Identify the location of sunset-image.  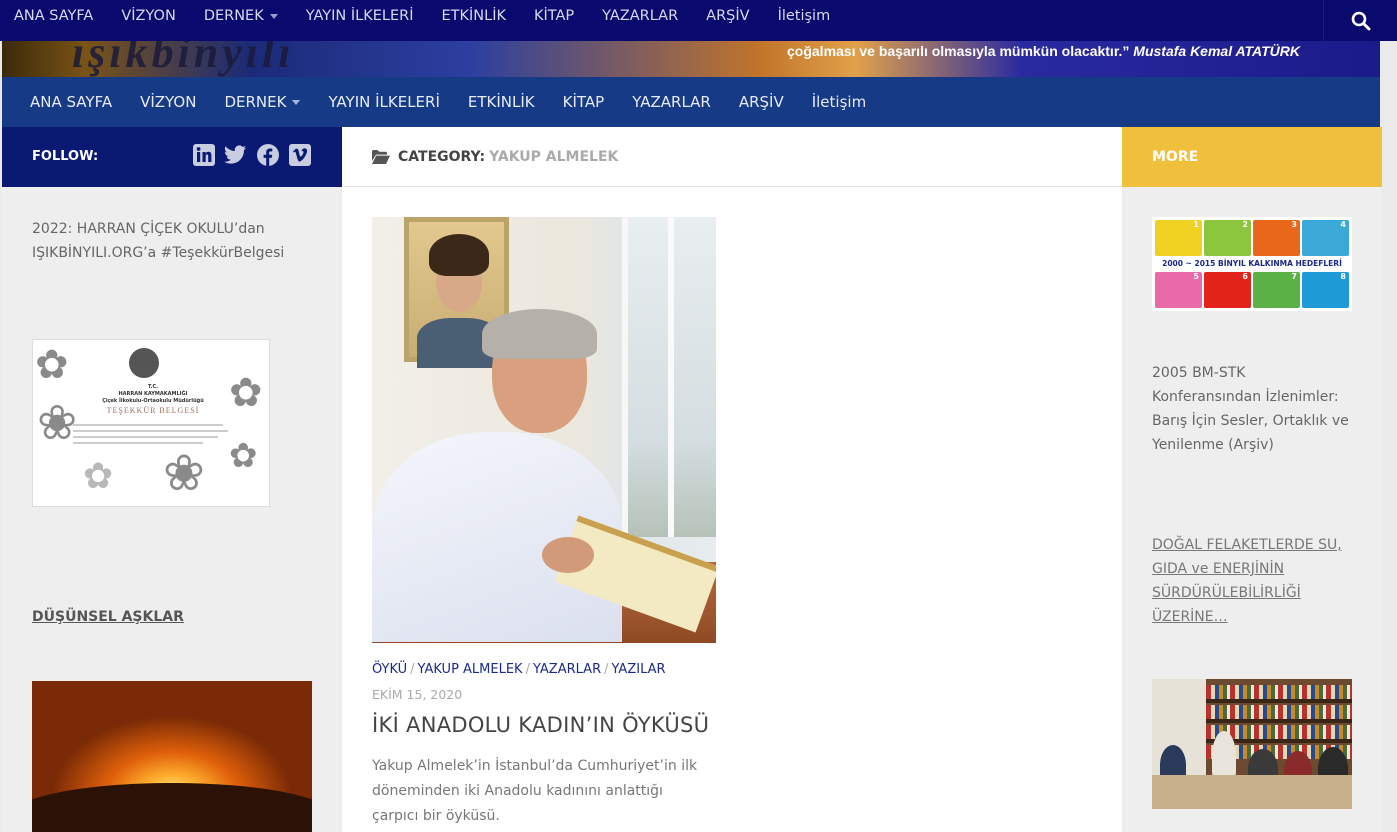
(172, 756).